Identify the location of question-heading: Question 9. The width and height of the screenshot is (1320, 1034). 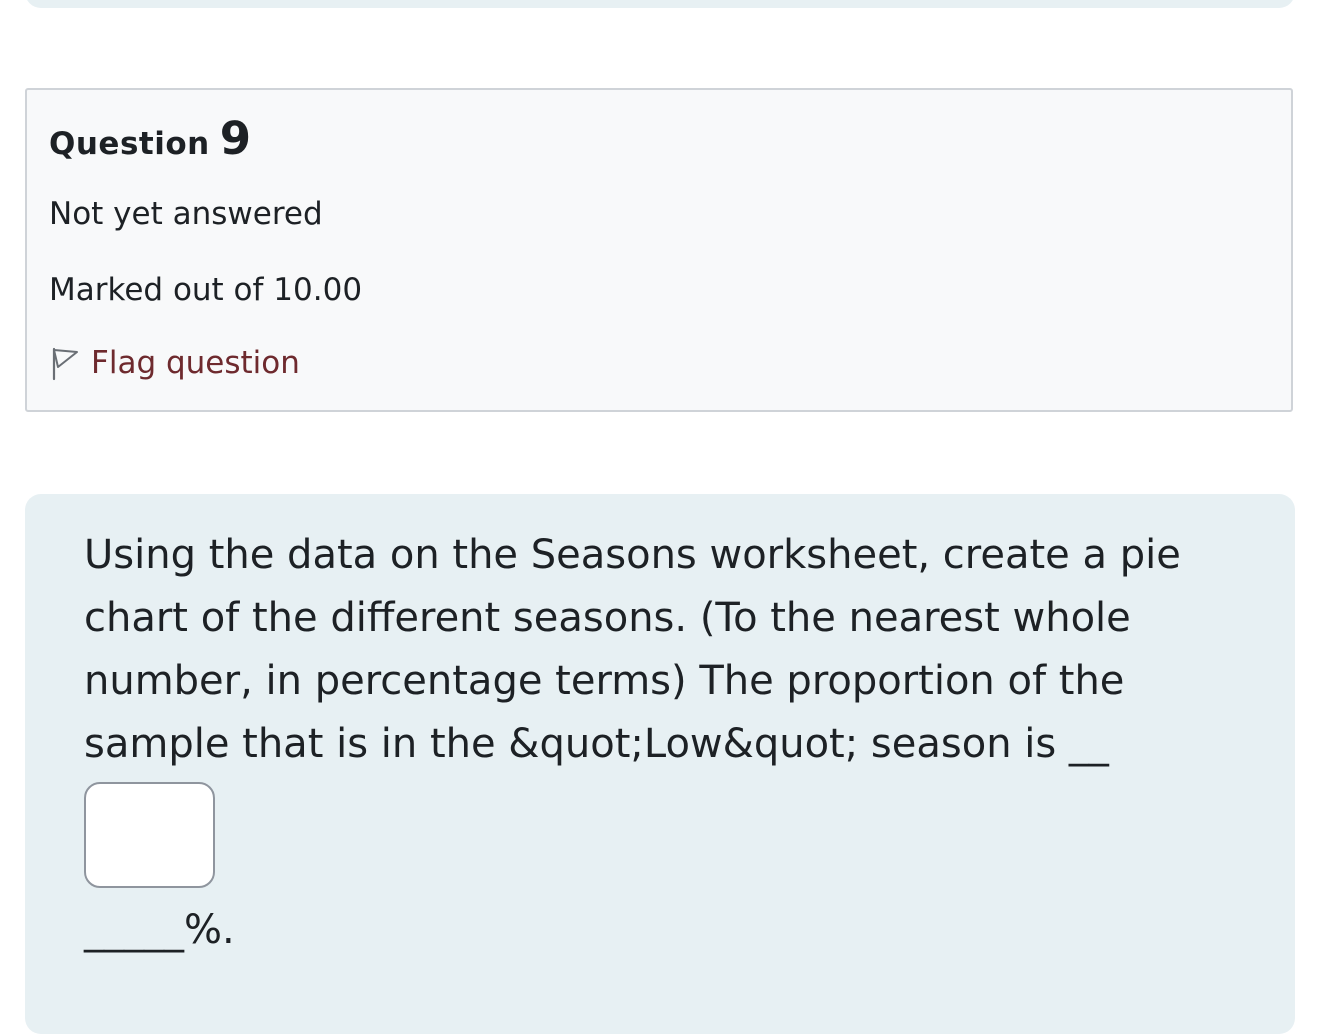
(150, 138).